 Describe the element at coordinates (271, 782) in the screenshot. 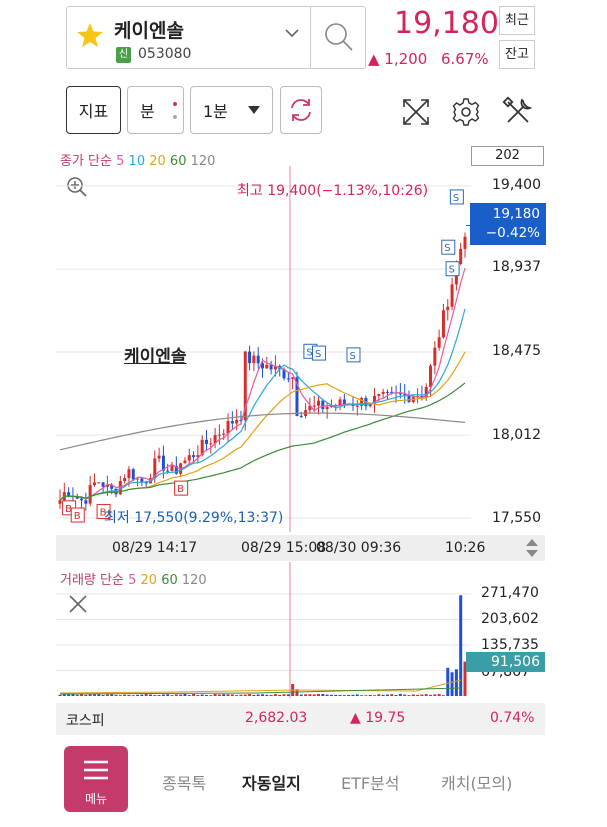

I see `nav-item-auto-journal: 자동일지` at that location.